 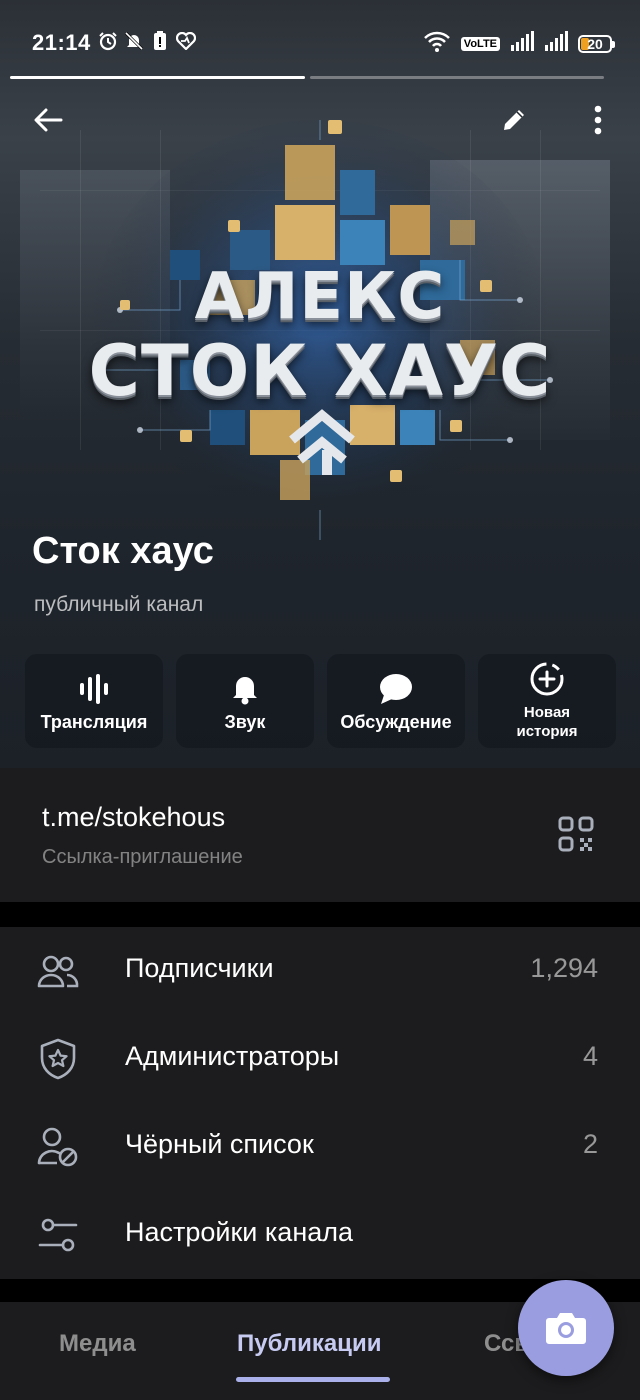 I want to click on camera-button, so click(x=566, y=1328).